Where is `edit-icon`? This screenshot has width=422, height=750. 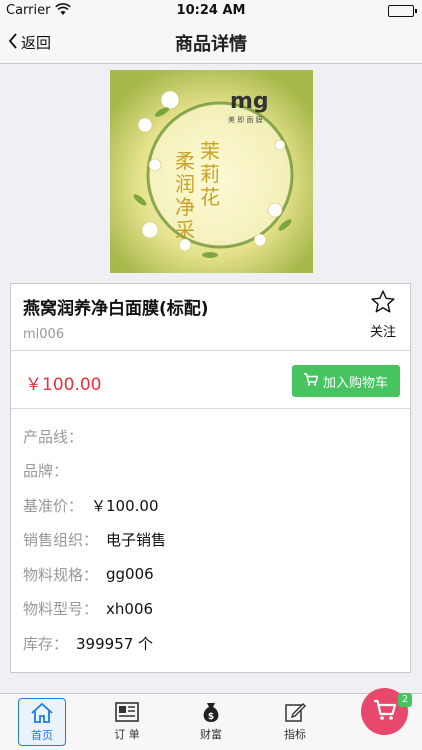 edit-icon is located at coordinates (295, 712).